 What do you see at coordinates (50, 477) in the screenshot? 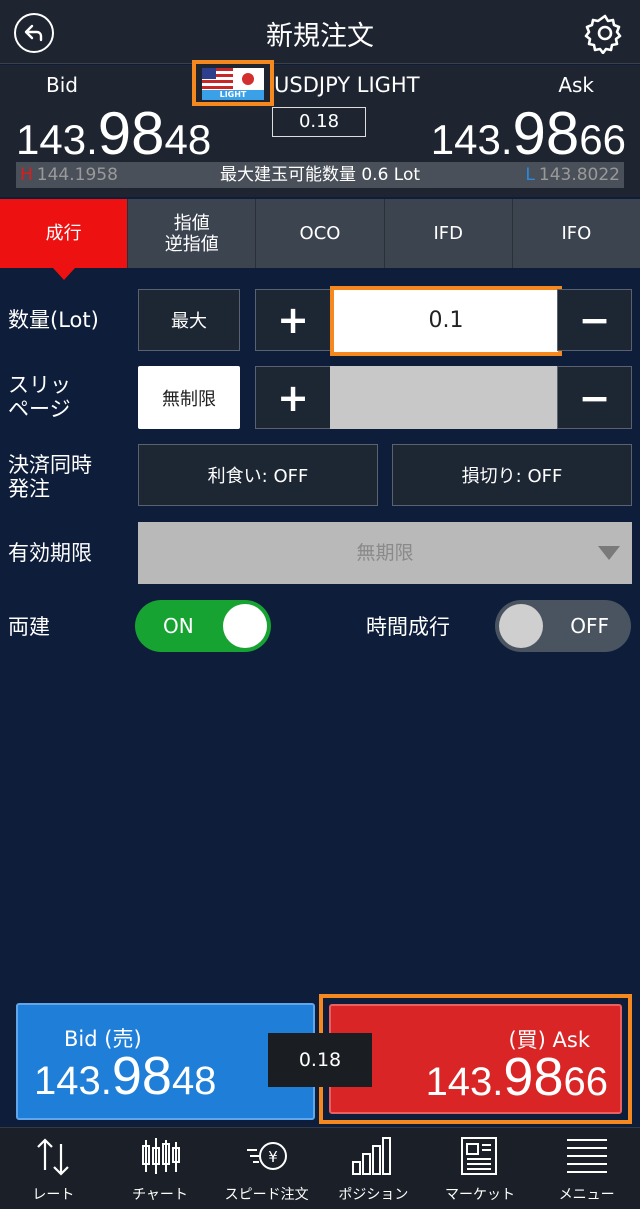
I see `settle-order-label: 決済同時 発注` at bounding box center [50, 477].